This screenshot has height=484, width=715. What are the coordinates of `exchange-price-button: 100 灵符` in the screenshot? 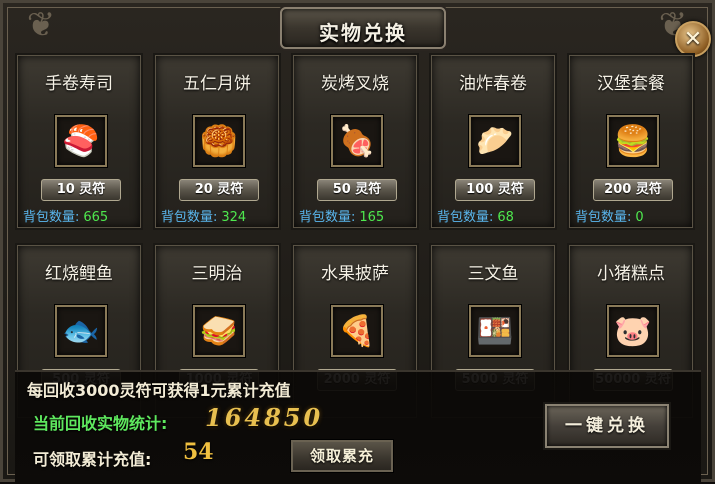 It's located at (495, 190).